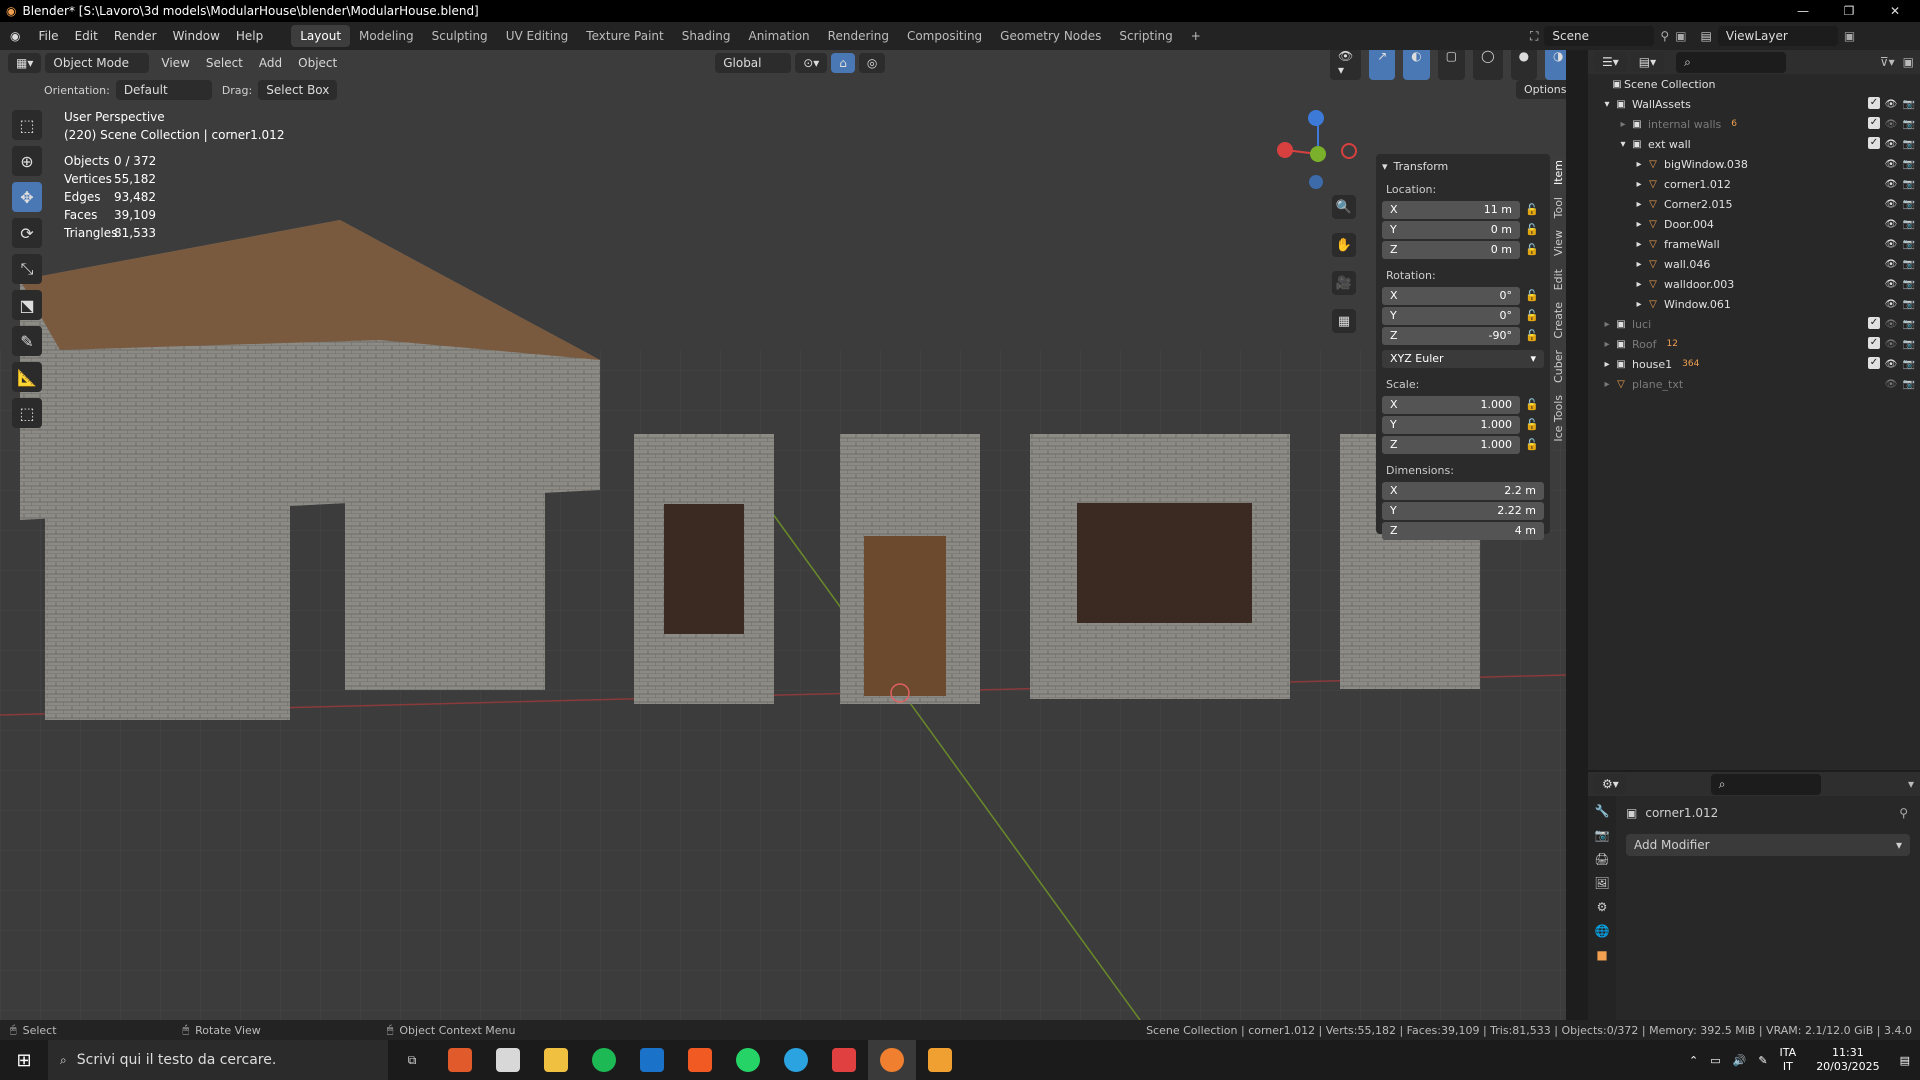  Describe the element at coordinates (163, 90) in the screenshot. I see `orientation-selector: Default` at that location.